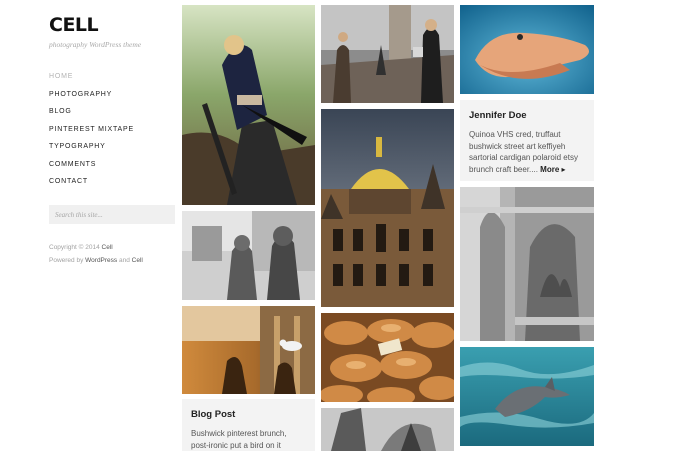  Describe the element at coordinates (248, 255) in the screenshot. I see `photo-statues` at that location.